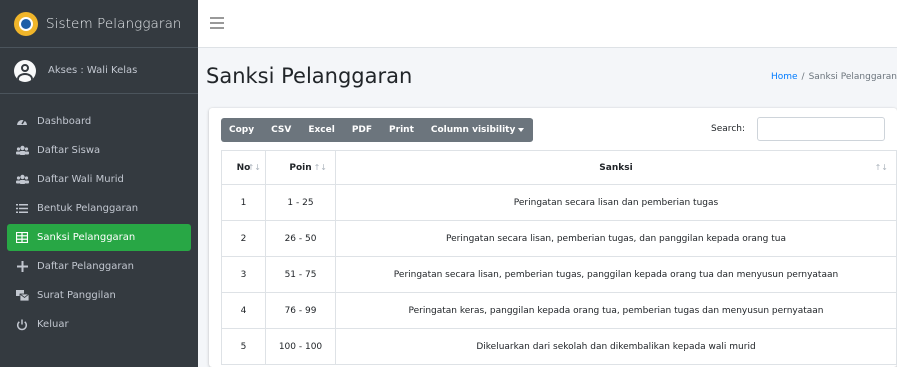 The image size is (897, 367). What do you see at coordinates (22, 267) in the screenshot?
I see `plus-icon` at bounding box center [22, 267].